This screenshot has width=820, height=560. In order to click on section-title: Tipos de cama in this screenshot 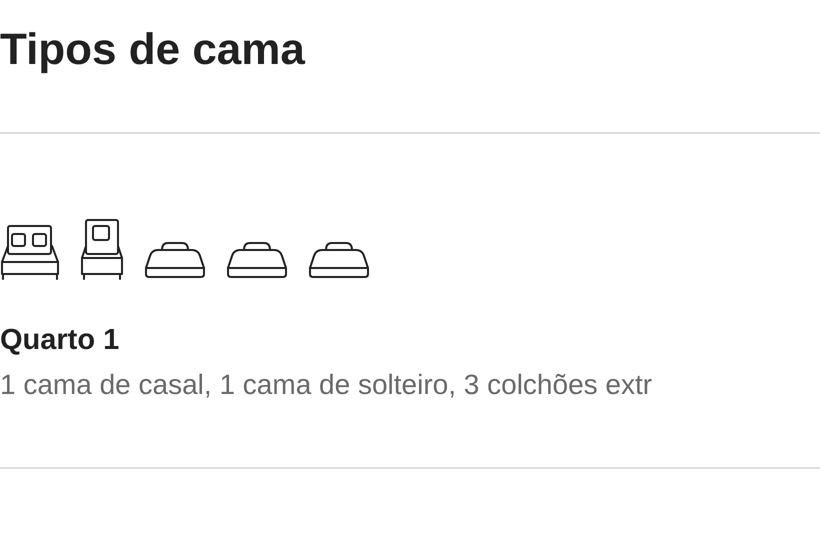, I will do `click(152, 48)`.